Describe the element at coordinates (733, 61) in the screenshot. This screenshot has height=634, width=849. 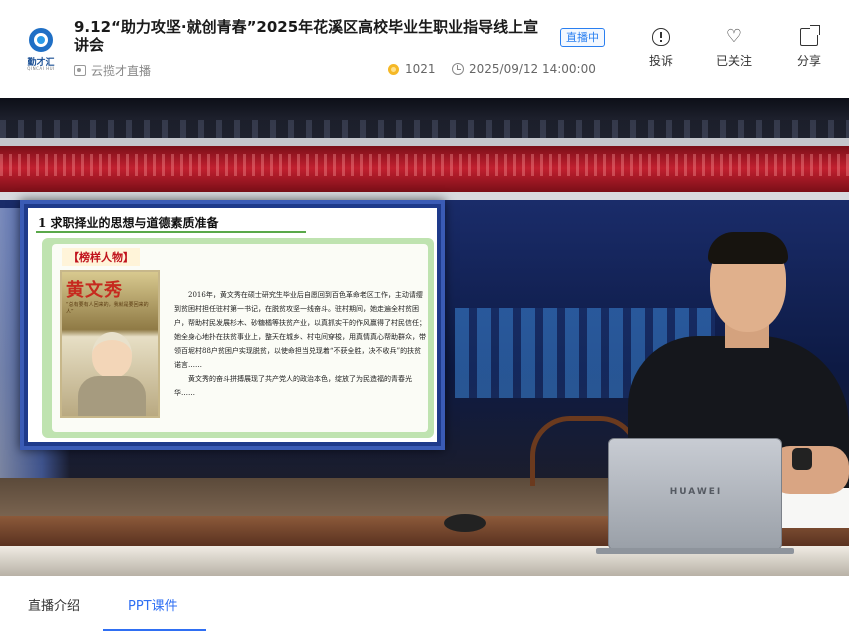
I see `follow-label: 已关注` at that location.